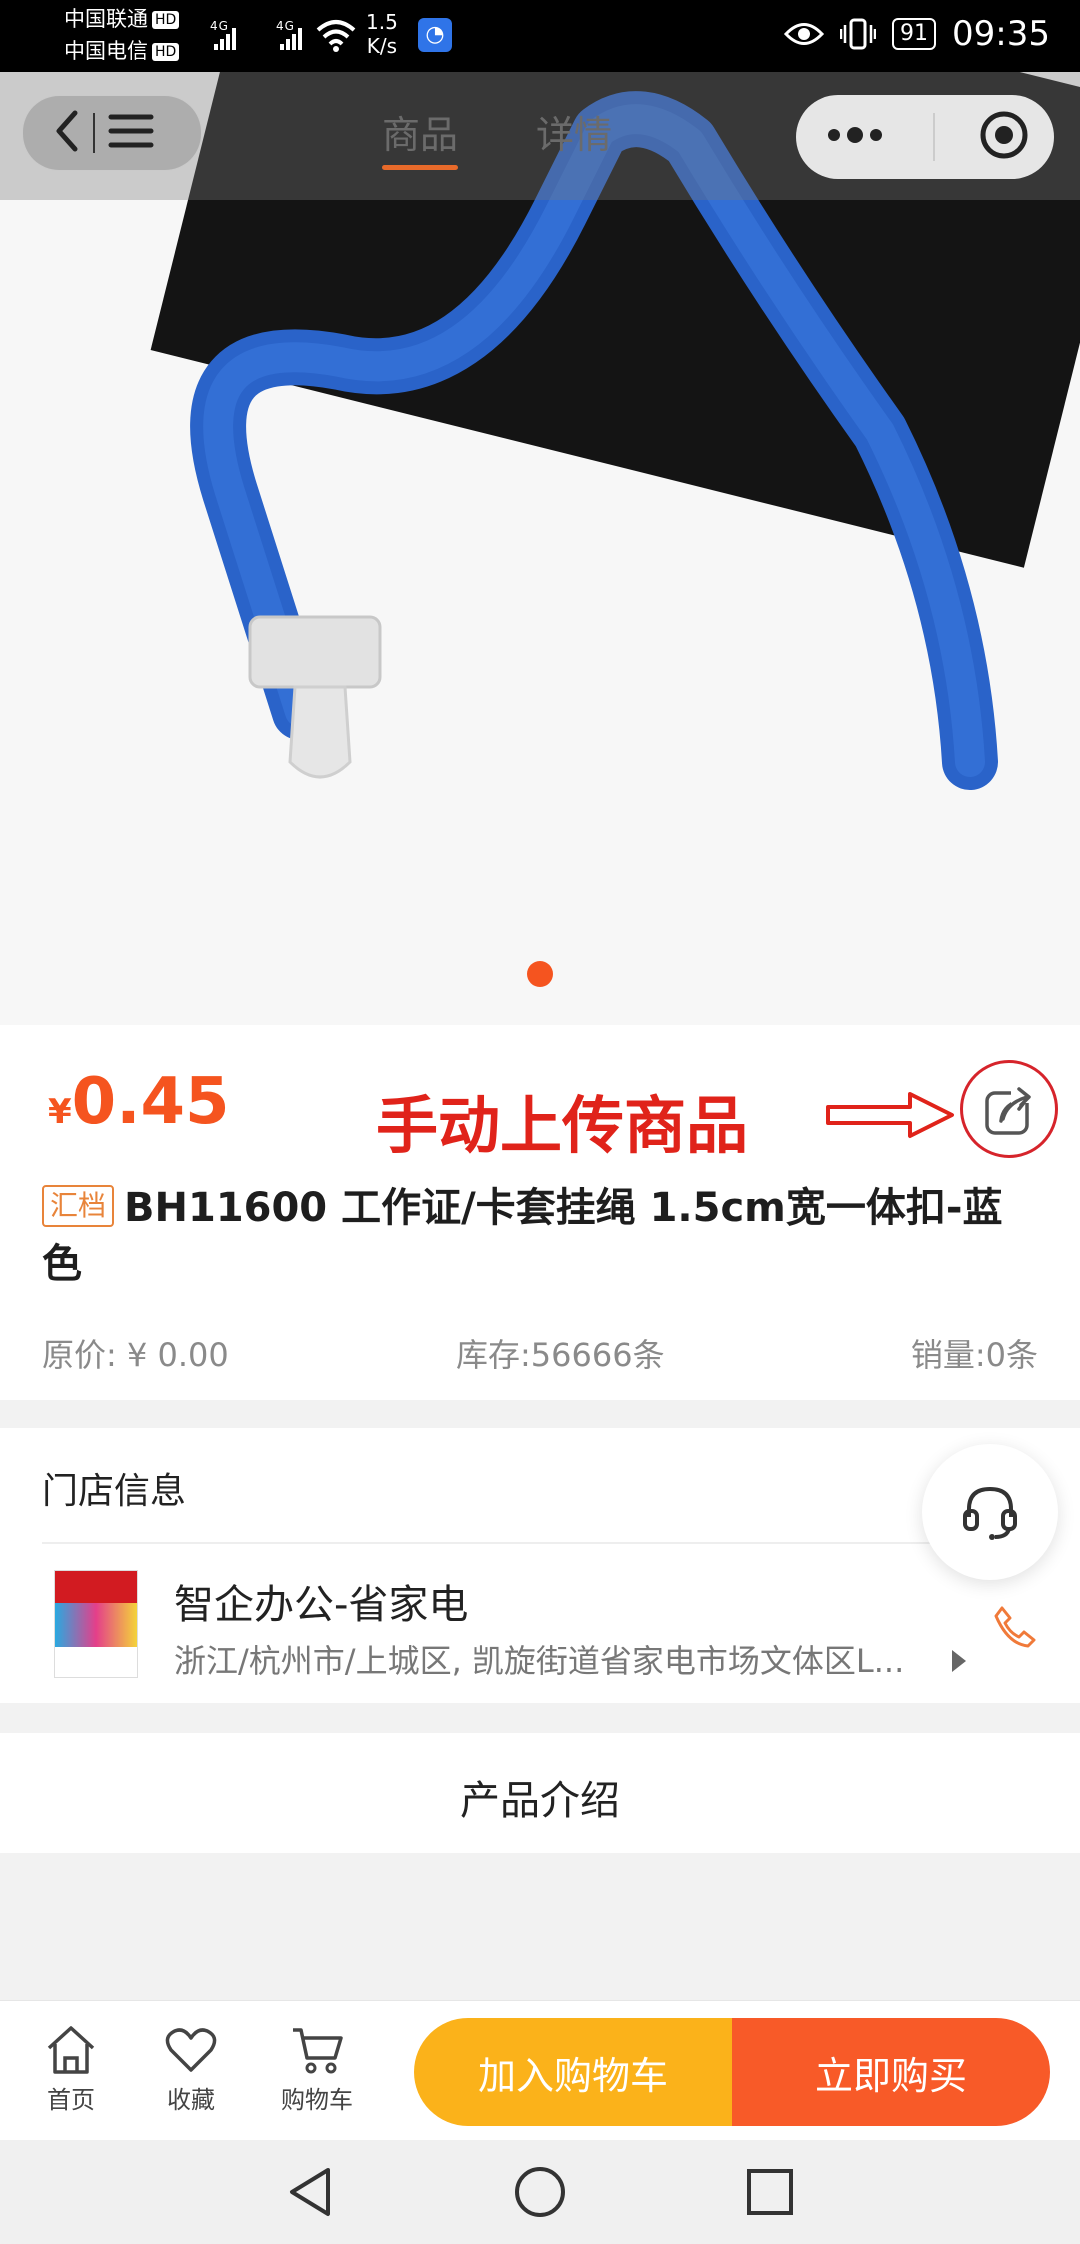 Image resolution: width=1080 pixels, height=2244 pixels. I want to click on buy-now-button: 立即购买, so click(891, 2072).